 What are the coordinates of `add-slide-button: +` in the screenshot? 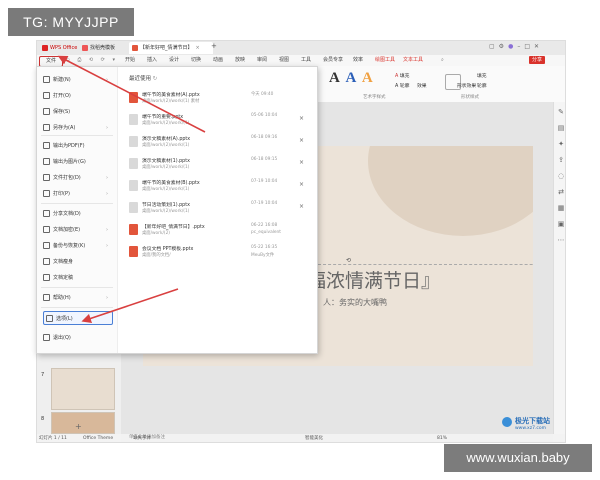 It's located at (78, 426).